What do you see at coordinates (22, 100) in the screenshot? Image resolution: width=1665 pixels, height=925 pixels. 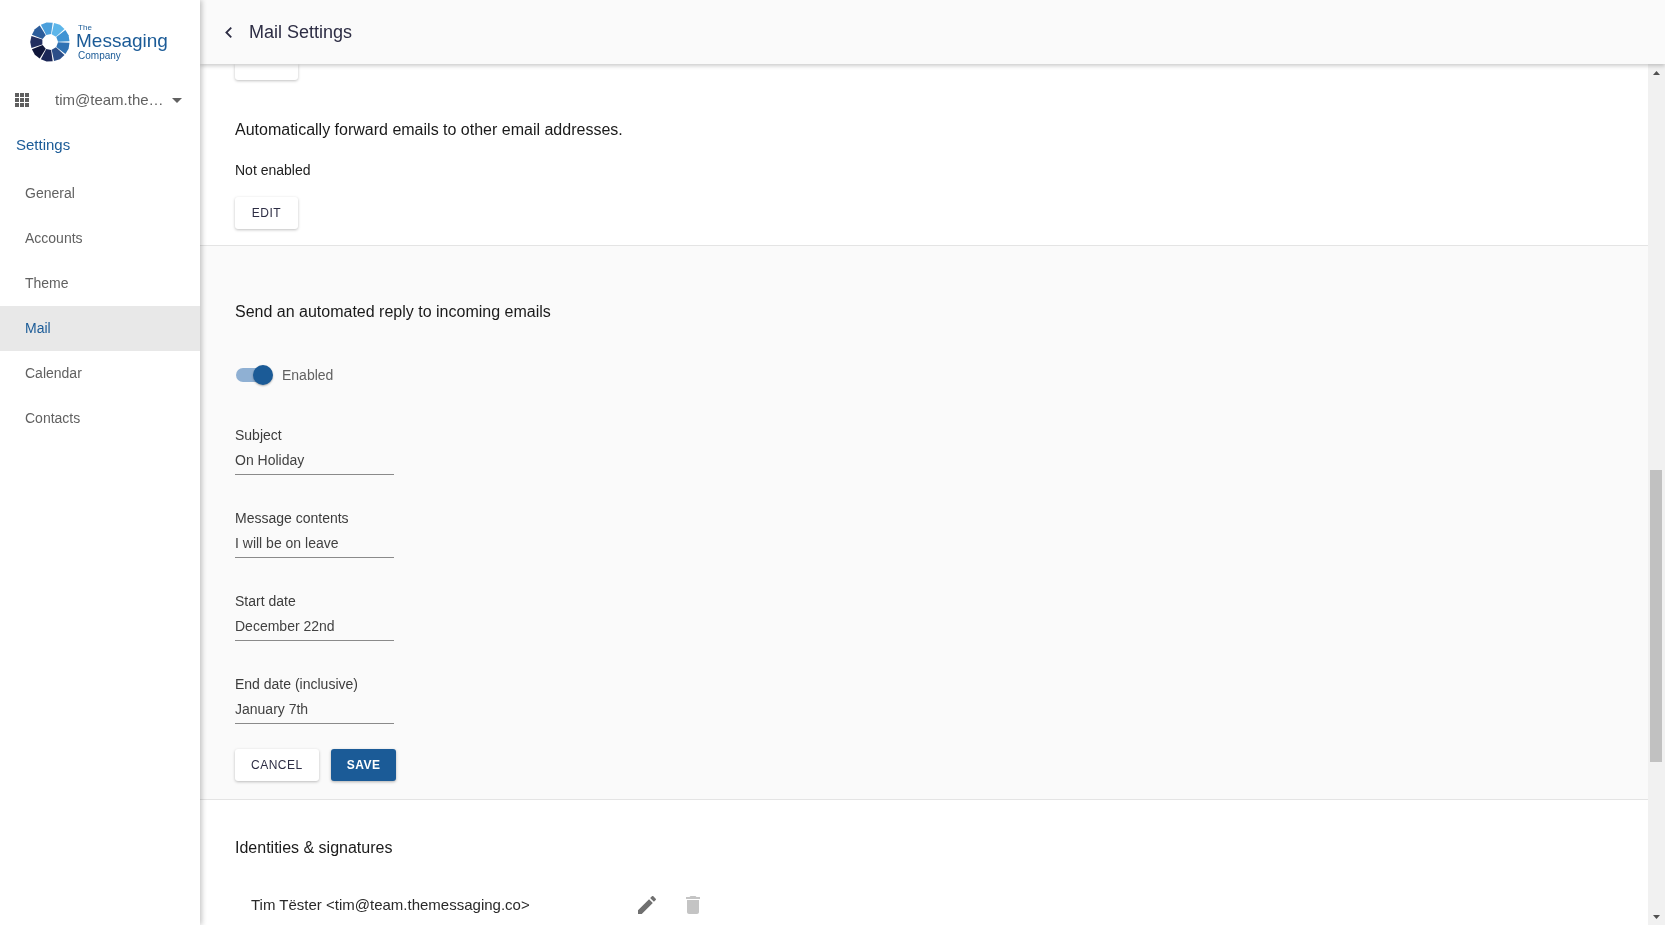 I see `apps-grid-icon` at bounding box center [22, 100].